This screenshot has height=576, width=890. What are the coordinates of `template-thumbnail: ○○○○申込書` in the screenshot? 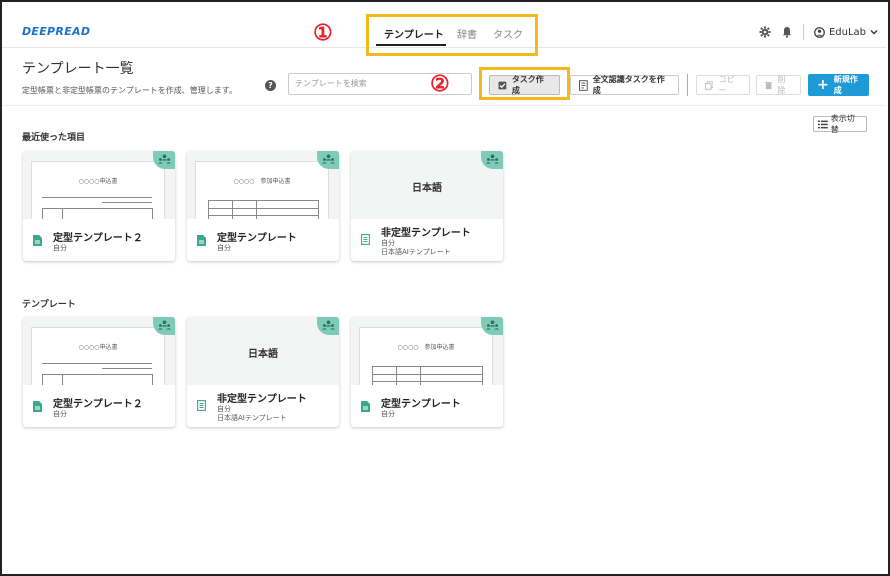 It's located at (99, 185).